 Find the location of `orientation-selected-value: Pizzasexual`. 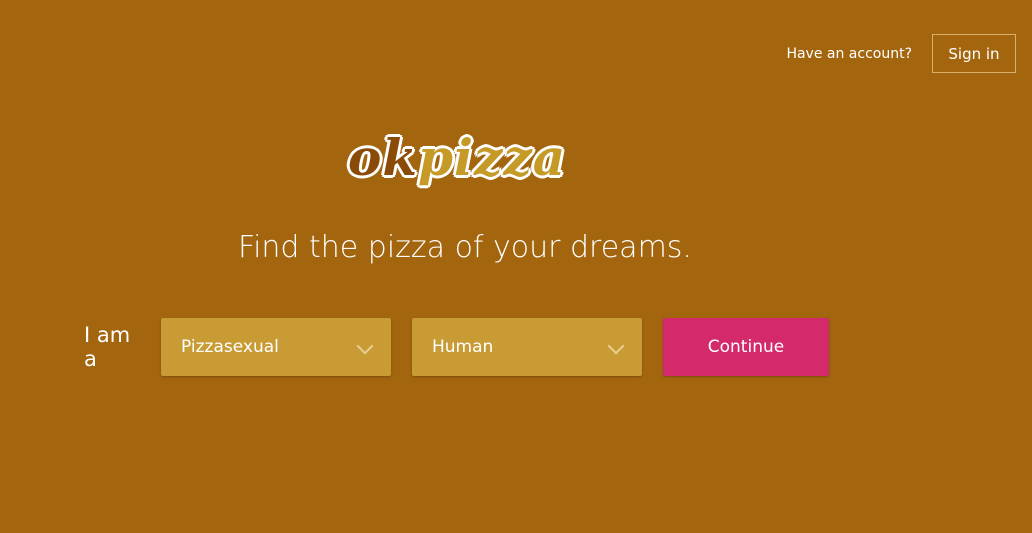

orientation-selected-value: Pizzasexual is located at coordinates (230, 347).